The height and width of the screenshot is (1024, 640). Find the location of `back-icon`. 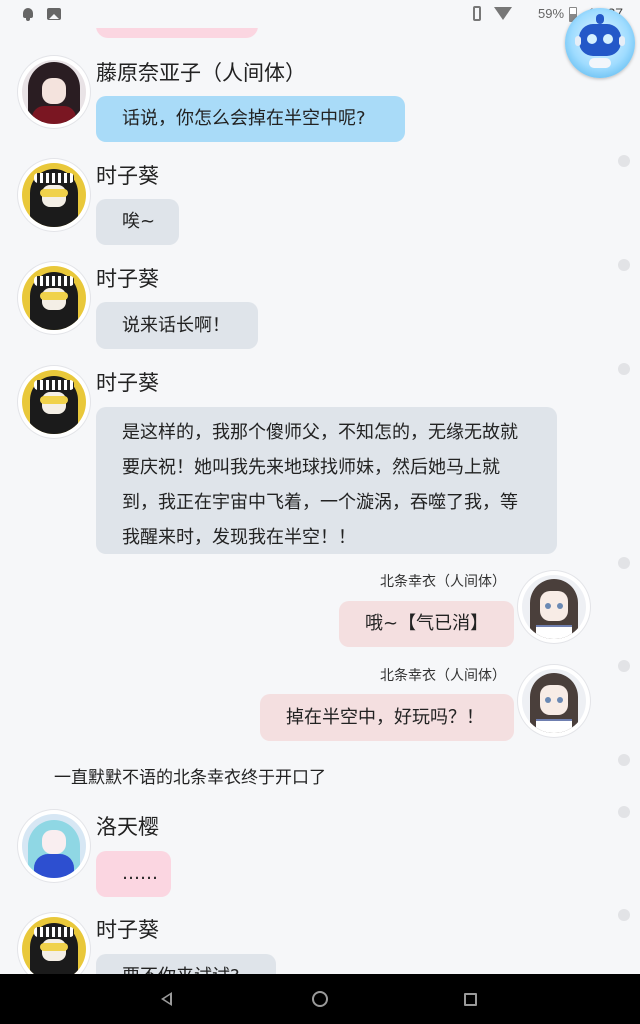

back-icon is located at coordinates (168, 999).